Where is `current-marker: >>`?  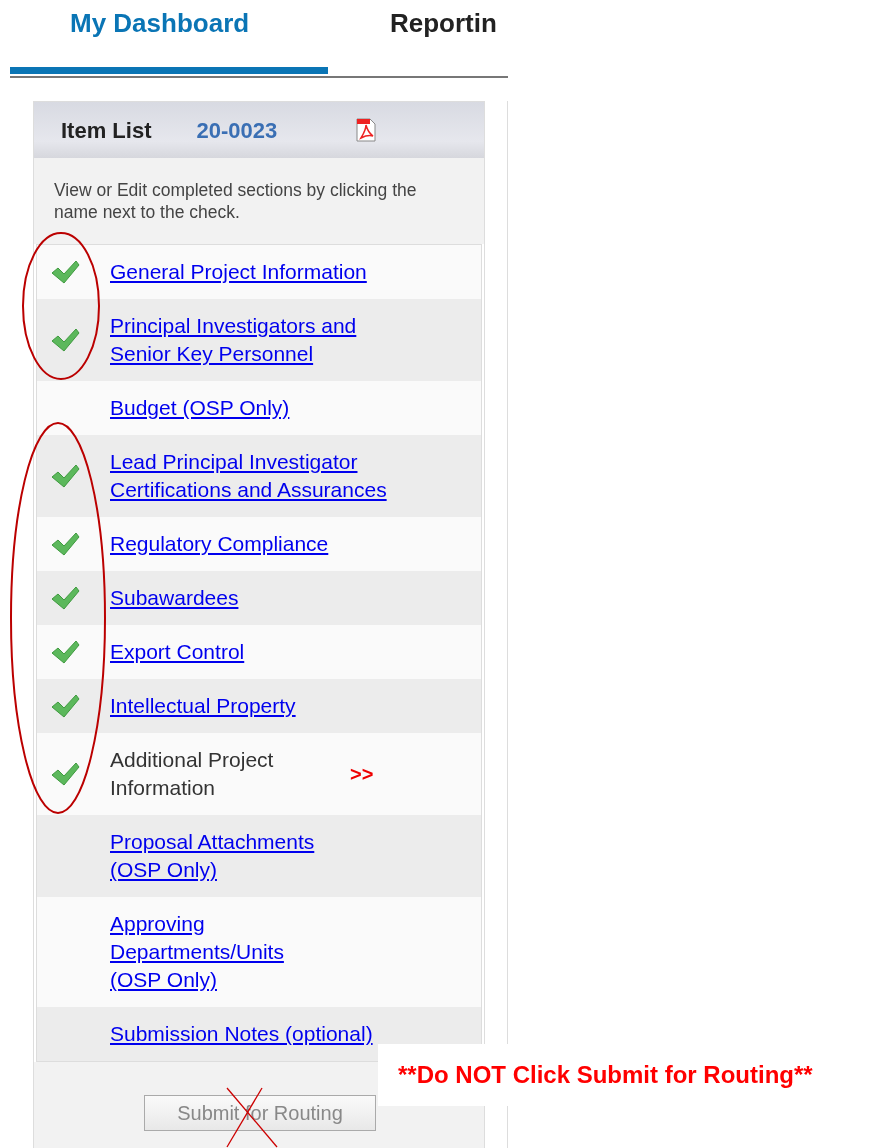
current-marker: >> is located at coordinates (362, 774).